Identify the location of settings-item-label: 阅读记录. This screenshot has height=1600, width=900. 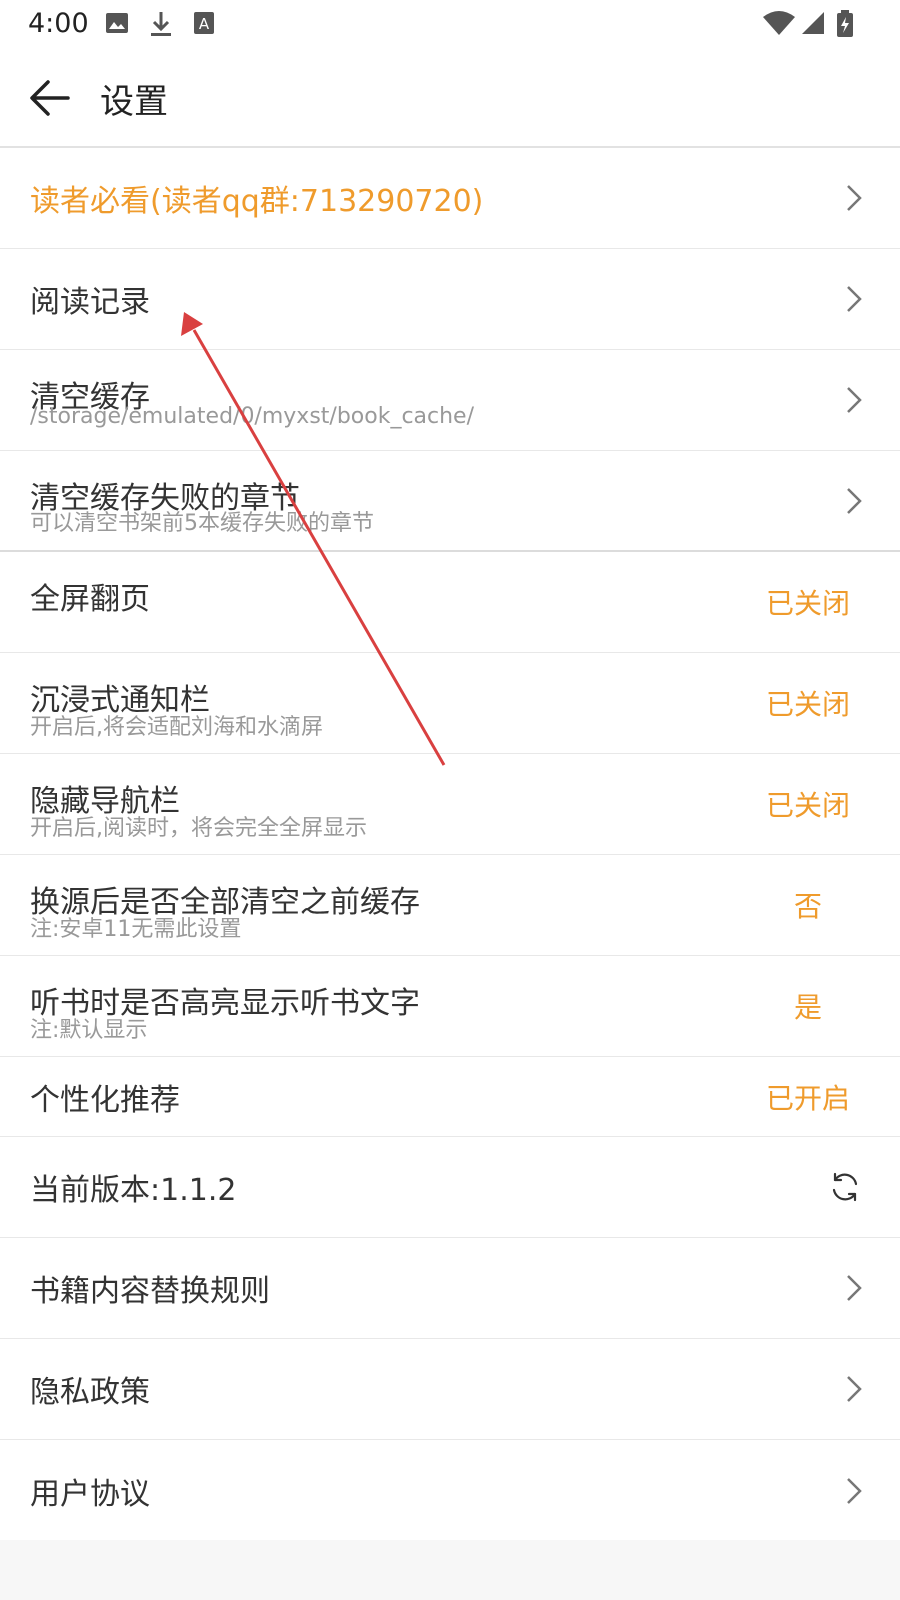
(90, 302).